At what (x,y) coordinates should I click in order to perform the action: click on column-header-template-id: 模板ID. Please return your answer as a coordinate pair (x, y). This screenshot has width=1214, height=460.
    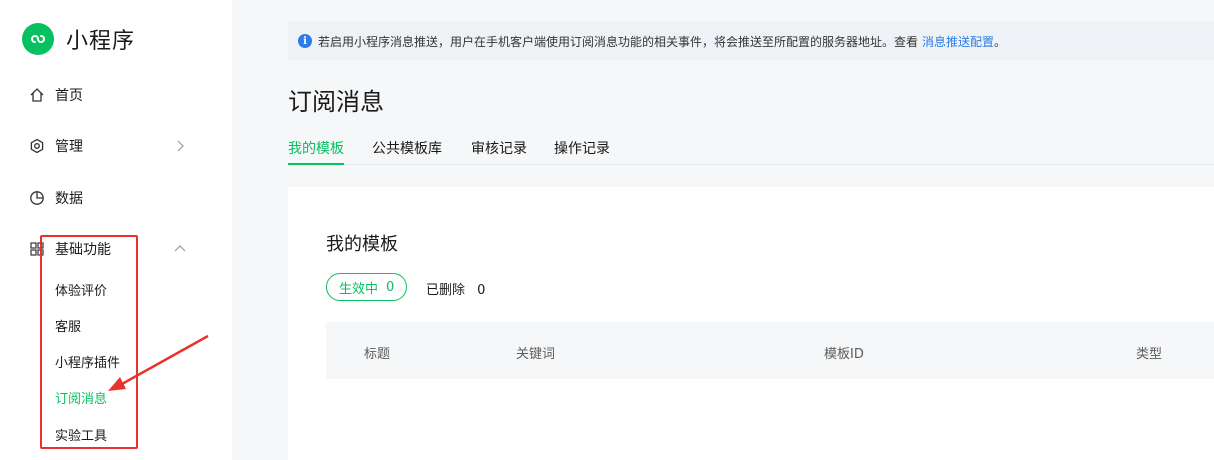
    Looking at the image, I should click on (844, 354).